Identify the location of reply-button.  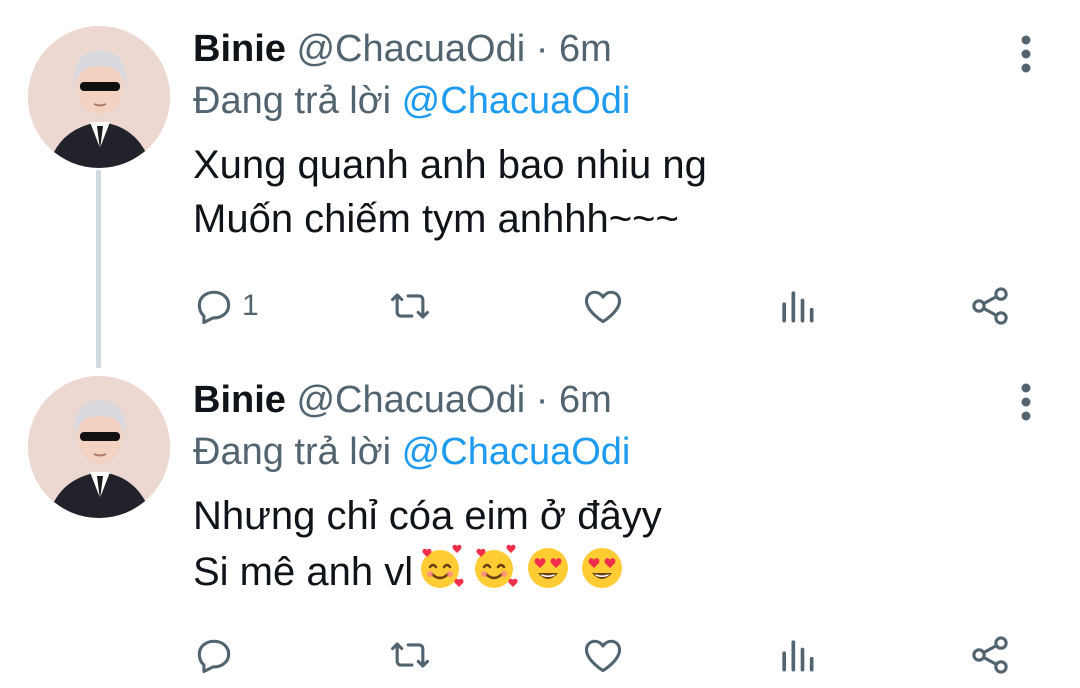
(217, 655).